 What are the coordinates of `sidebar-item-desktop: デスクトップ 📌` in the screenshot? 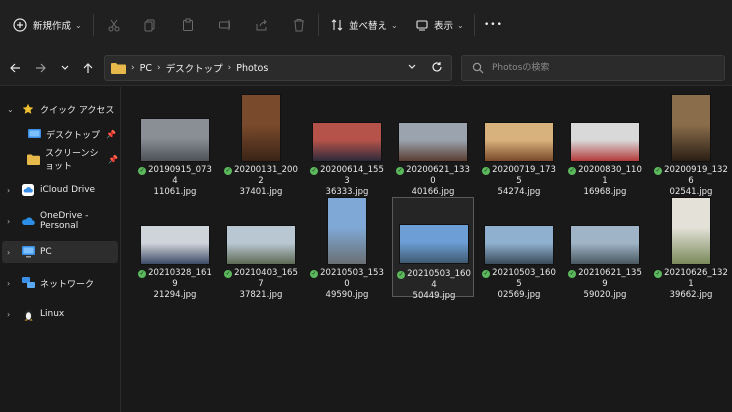 It's located at (59, 134).